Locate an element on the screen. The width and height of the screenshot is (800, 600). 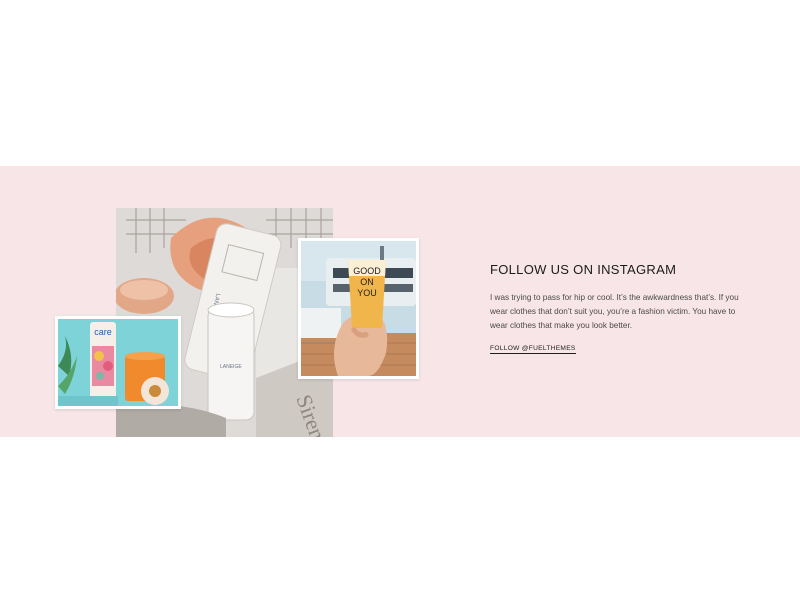
instagram-heading: FOLLOW US ON INSTAGRAM is located at coordinates (583, 269).